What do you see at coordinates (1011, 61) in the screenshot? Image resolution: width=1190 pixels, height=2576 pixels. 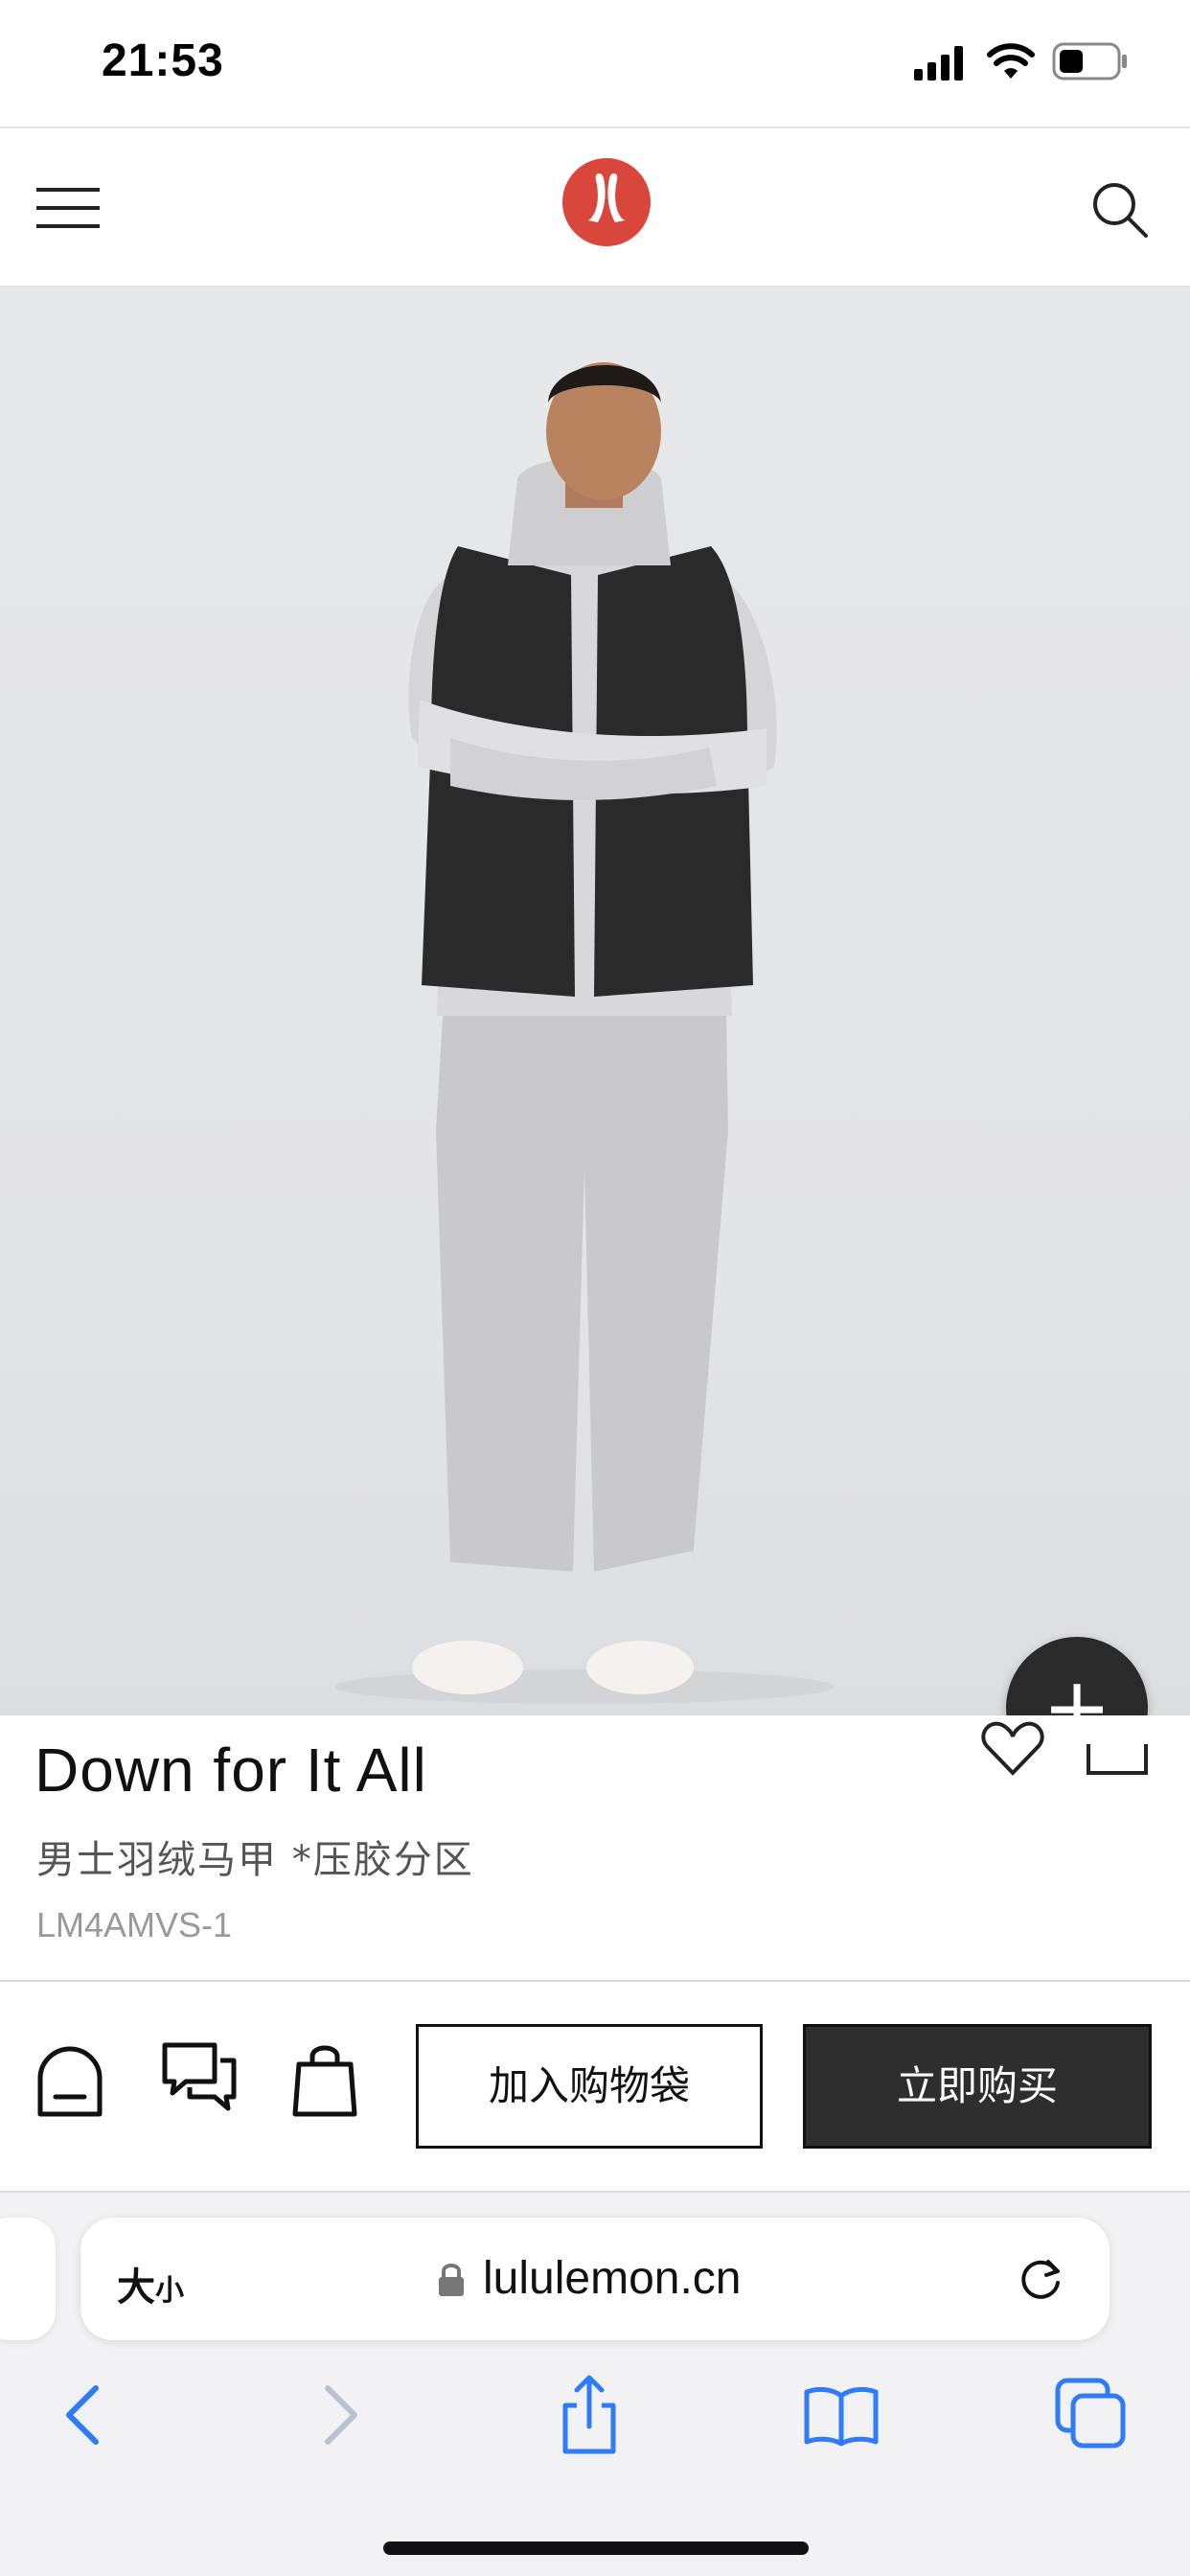 I see `wifi-icon` at bounding box center [1011, 61].